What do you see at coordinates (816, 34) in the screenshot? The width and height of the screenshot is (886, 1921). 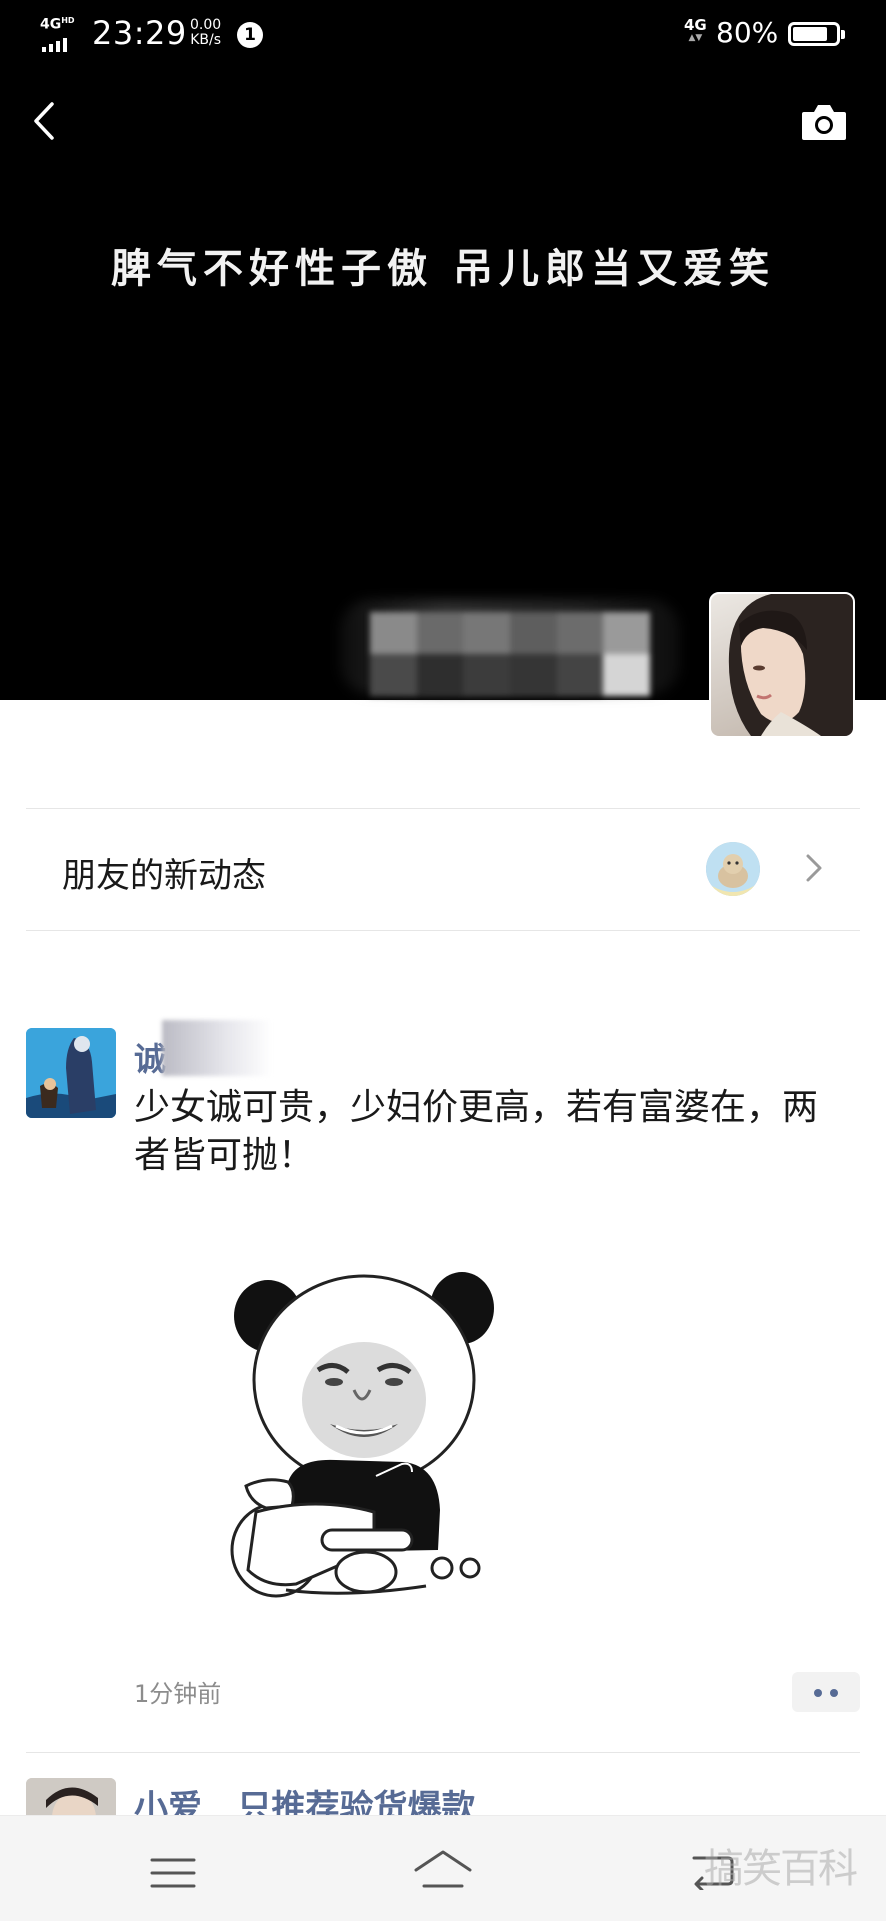 I see `battery-icon` at bounding box center [816, 34].